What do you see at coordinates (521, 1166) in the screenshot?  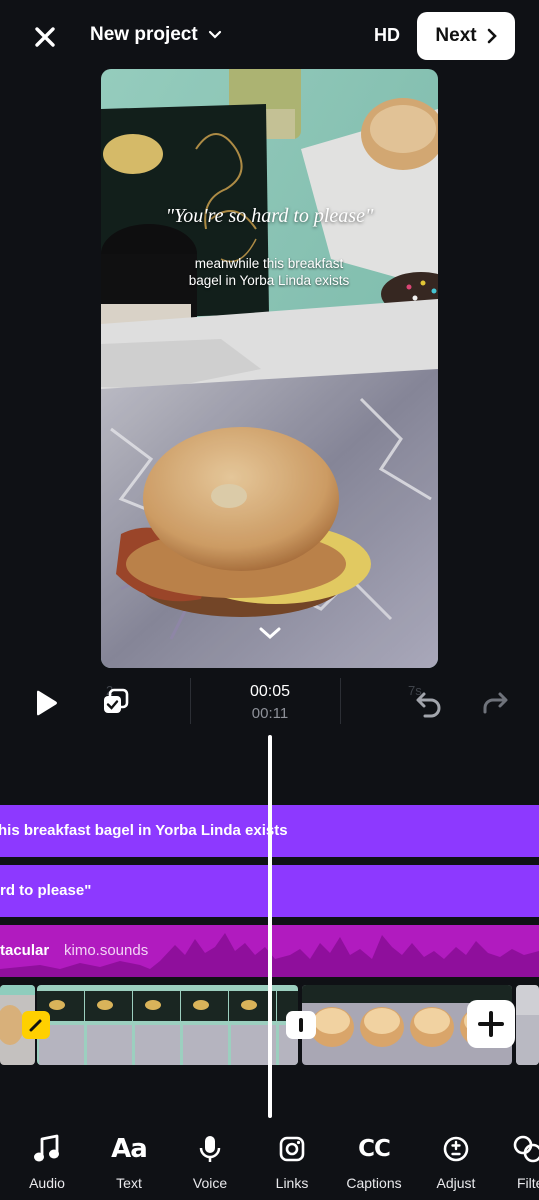 I see `tool-filters: Filte` at bounding box center [521, 1166].